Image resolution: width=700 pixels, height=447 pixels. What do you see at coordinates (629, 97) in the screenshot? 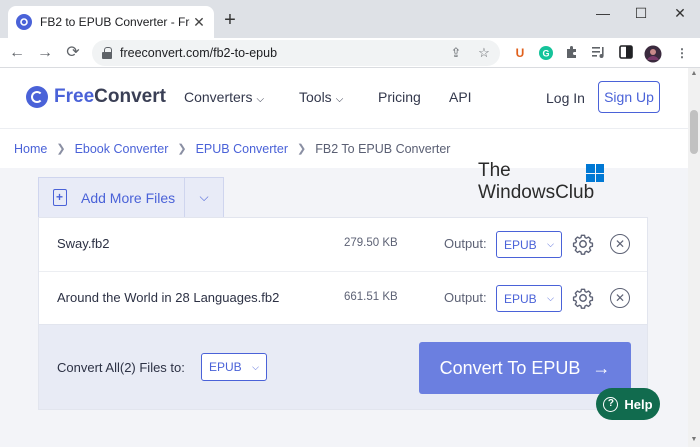
I see `signup-button: Sign Up` at bounding box center [629, 97].